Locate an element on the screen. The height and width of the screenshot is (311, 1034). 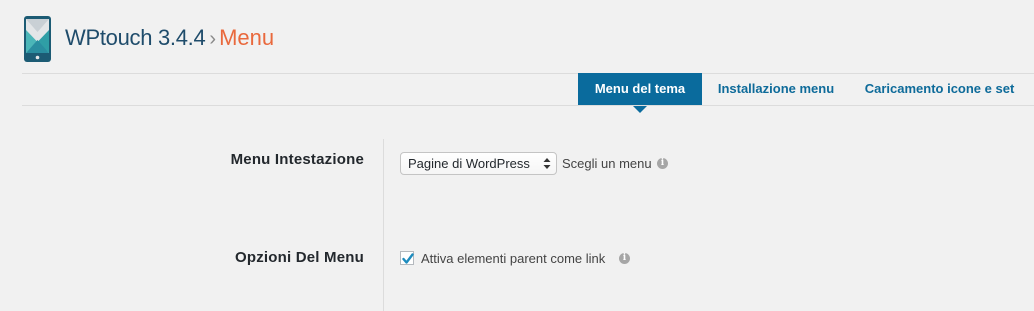
wptouch-logo is located at coordinates (37, 39).